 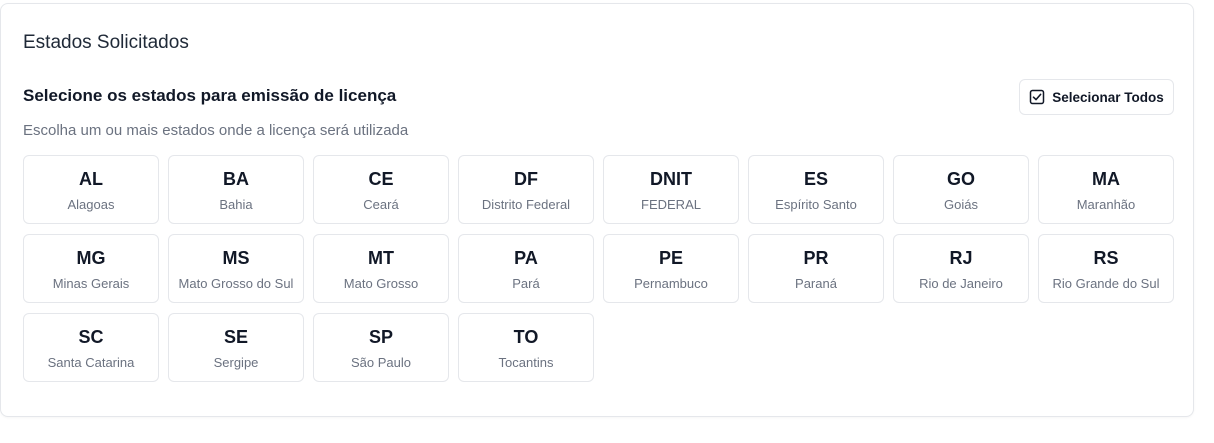 I want to click on state-name: Pernambuco, so click(x=671, y=283).